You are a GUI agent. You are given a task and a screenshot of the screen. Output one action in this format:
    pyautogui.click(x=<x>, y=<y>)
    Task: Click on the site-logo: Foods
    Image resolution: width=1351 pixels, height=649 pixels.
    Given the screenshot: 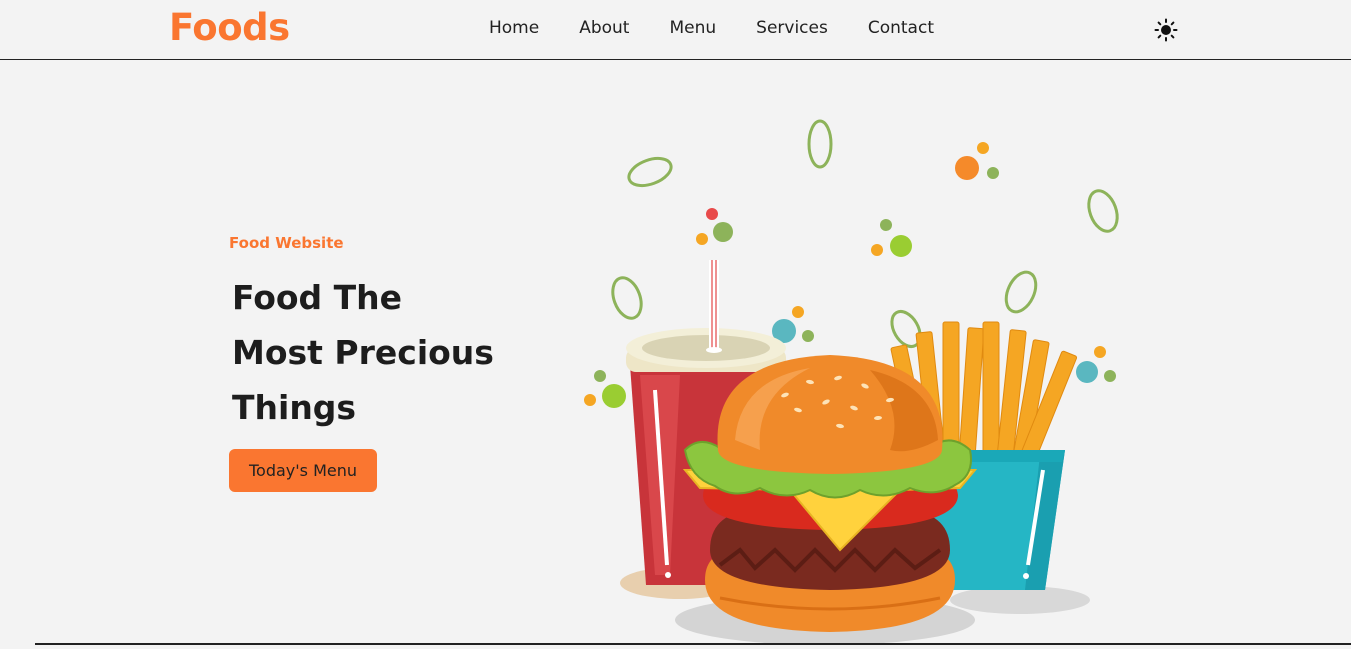 What is the action you would take?
    pyautogui.click(x=229, y=27)
    